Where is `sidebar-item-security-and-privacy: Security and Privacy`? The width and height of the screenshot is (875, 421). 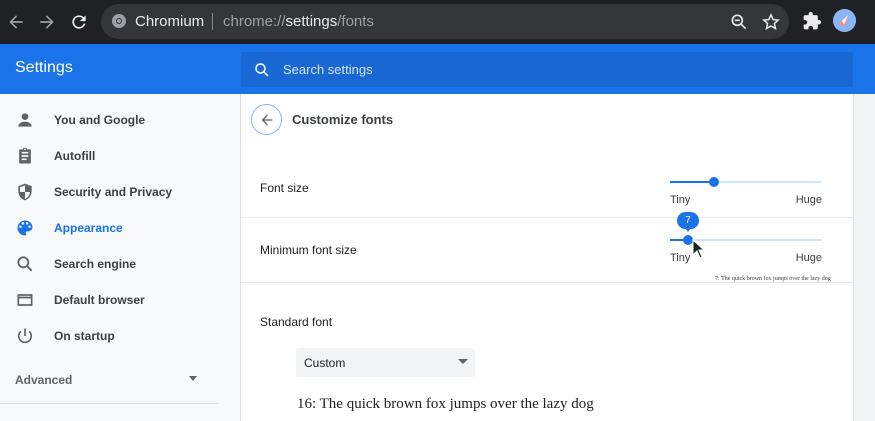
sidebar-item-security-and-privacy: Security and Privacy is located at coordinates (115, 192).